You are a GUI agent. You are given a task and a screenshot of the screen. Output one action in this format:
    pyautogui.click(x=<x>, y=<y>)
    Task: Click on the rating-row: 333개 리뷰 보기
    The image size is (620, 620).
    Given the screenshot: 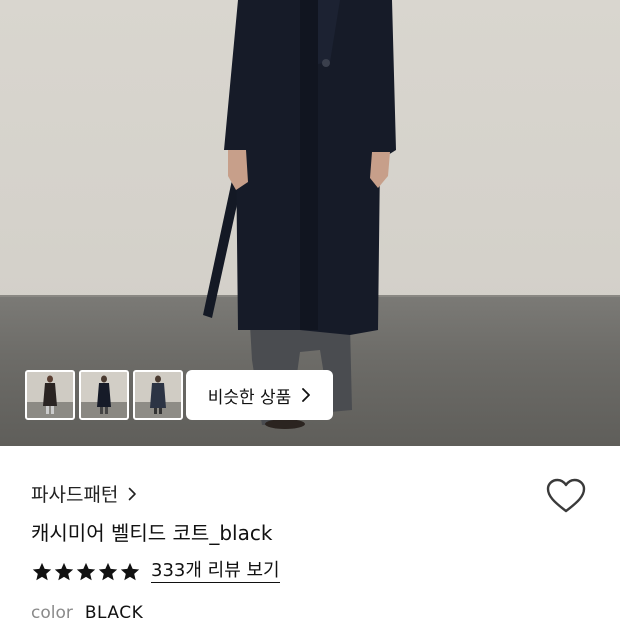 What is the action you would take?
    pyautogui.click(x=155, y=571)
    